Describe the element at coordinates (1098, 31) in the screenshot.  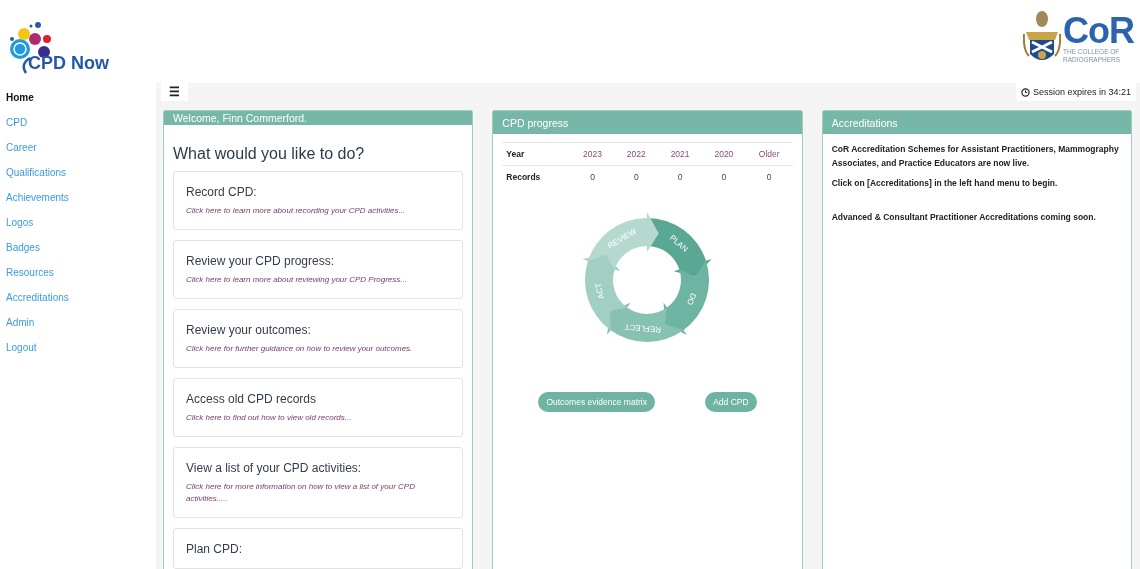
I see `org-logo-text: CoR` at that location.